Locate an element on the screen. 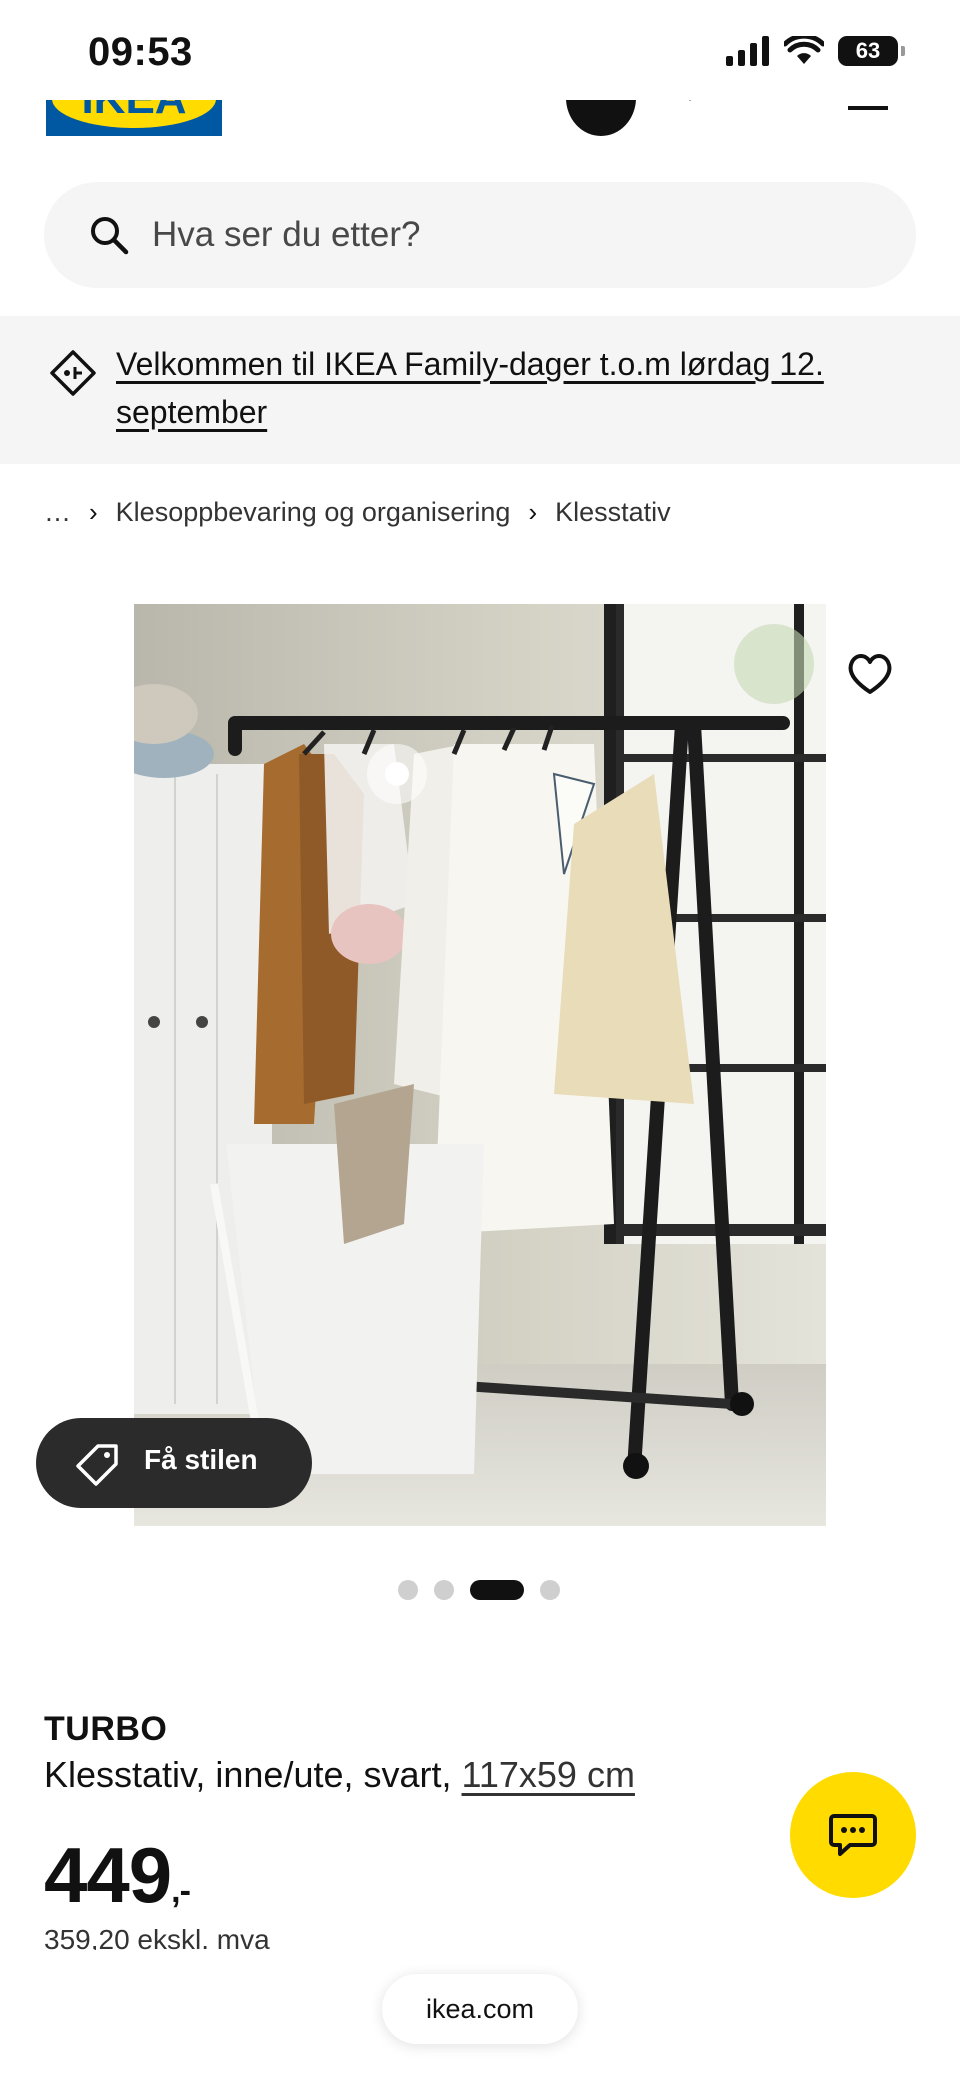 The image size is (960, 2077). menu-icon is located at coordinates (868, 110).